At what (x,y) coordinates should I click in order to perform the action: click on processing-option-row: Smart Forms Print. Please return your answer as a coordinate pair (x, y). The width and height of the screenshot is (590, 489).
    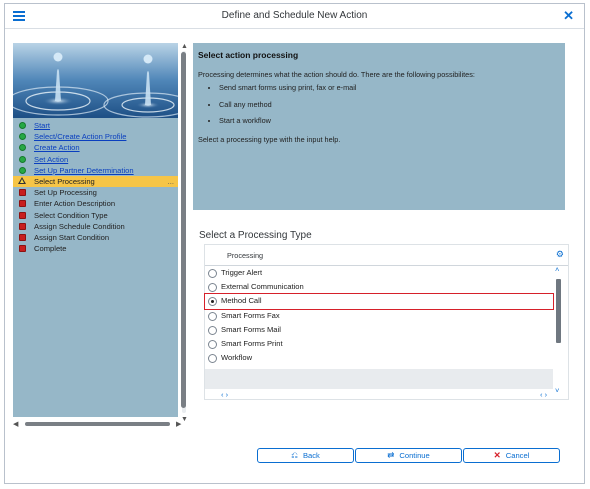
    Looking at the image, I should click on (379, 344).